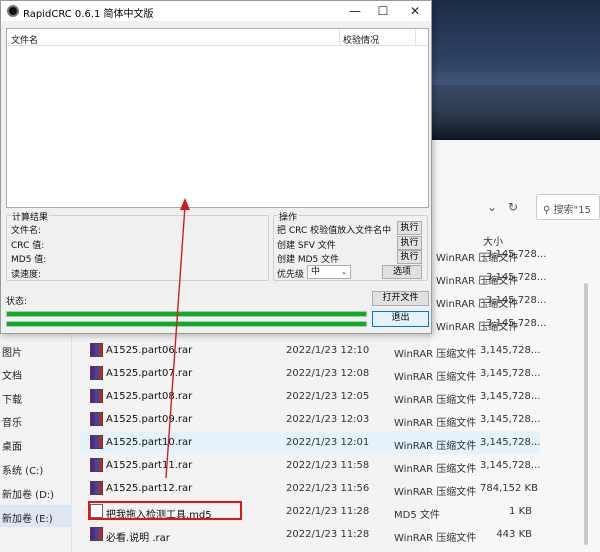 The width and height of the screenshot is (600, 552). I want to click on arrow-line, so click(175, 342).